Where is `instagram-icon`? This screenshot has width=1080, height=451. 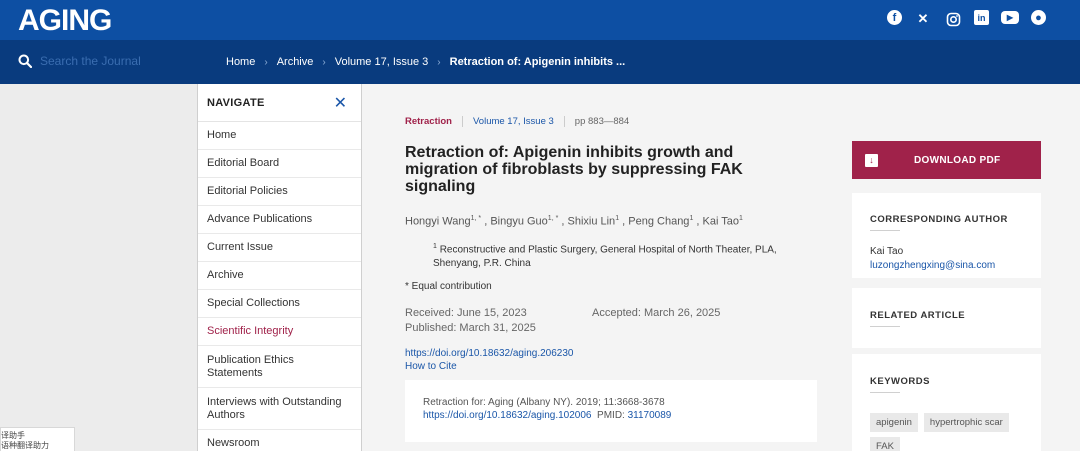
instagram-icon is located at coordinates (953, 19).